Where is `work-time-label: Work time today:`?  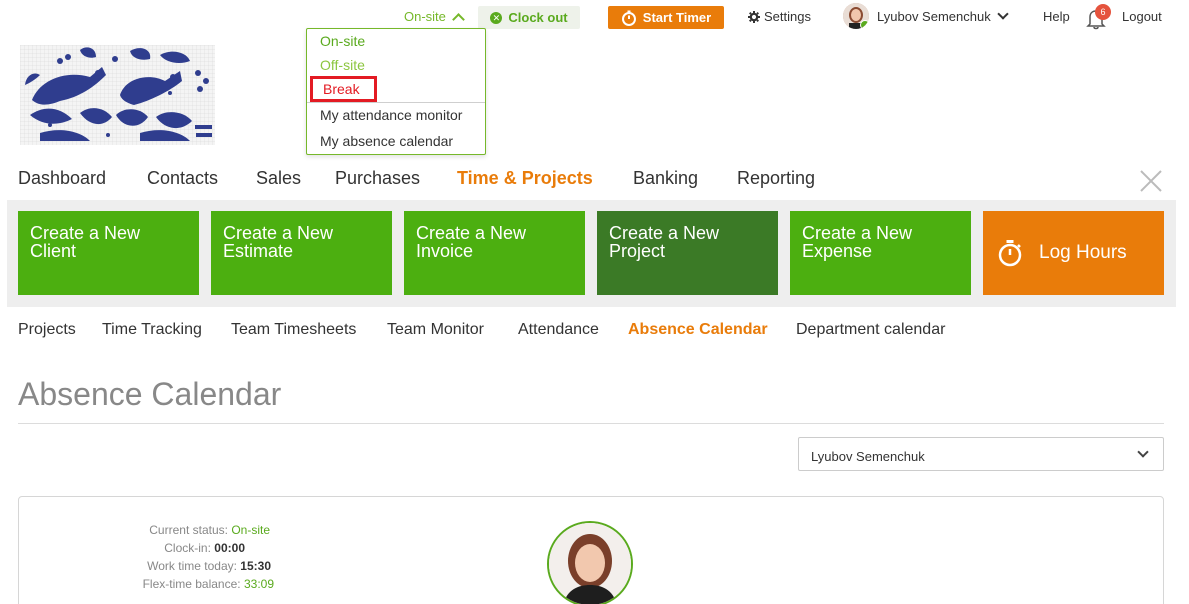 work-time-label: Work time today: is located at coordinates (192, 566).